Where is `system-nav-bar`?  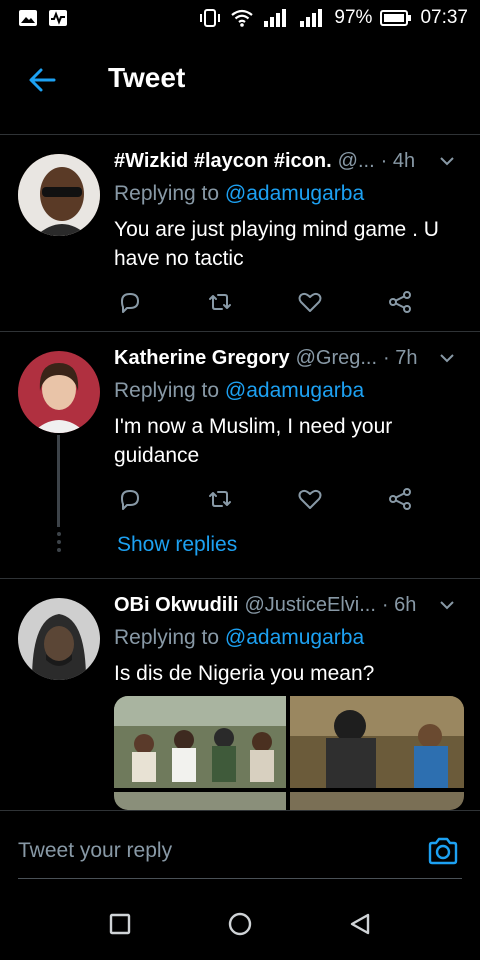 system-nav-bar is located at coordinates (240, 926).